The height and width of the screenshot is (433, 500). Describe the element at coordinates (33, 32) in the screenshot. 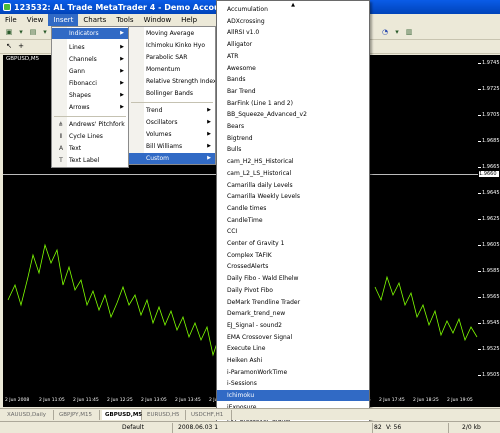

I see `profiles-icon: ▤` at that location.